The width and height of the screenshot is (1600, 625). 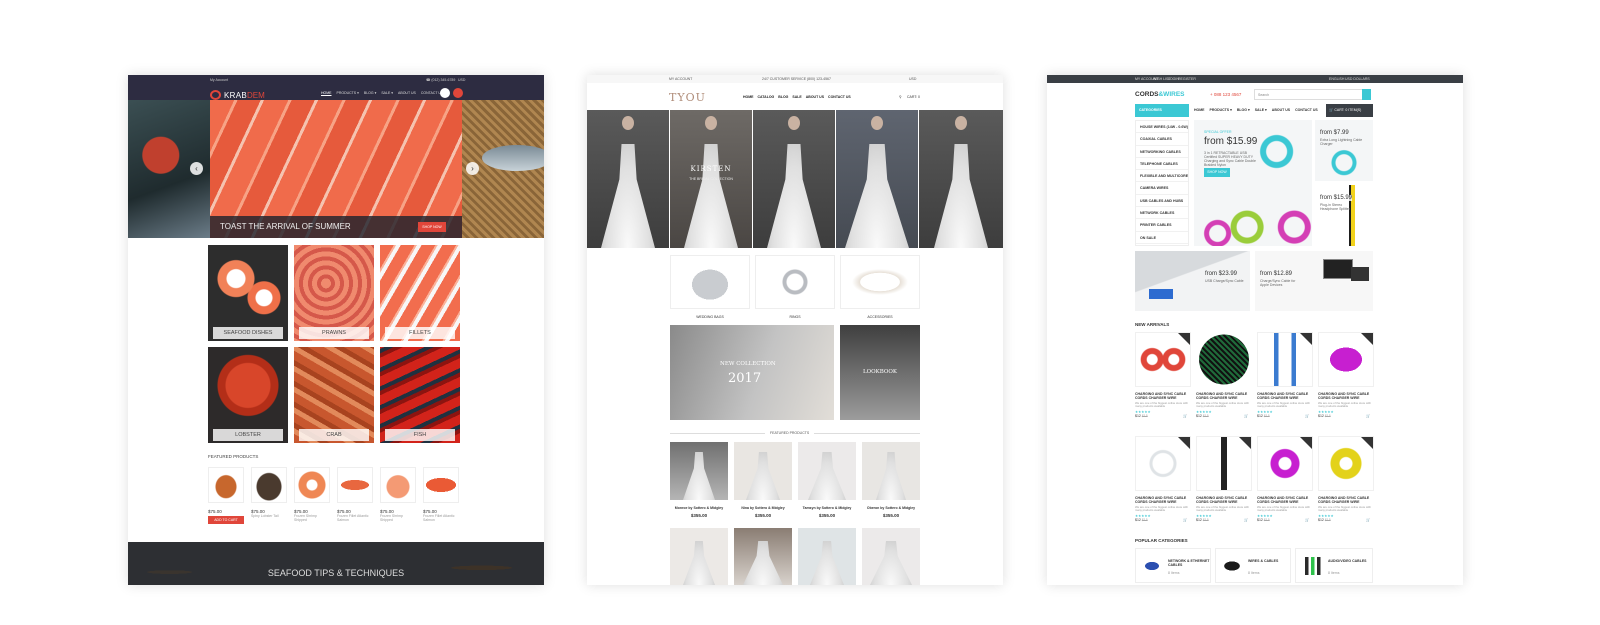 I want to click on add-to-cart-button: ADD TO CART, so click(x=226, y=520).